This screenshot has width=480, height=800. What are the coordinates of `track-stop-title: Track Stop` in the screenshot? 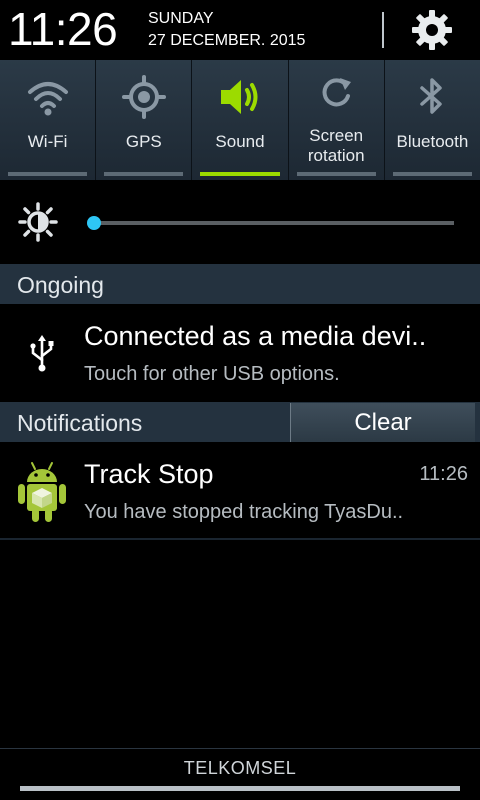 It's located at (149, 474).